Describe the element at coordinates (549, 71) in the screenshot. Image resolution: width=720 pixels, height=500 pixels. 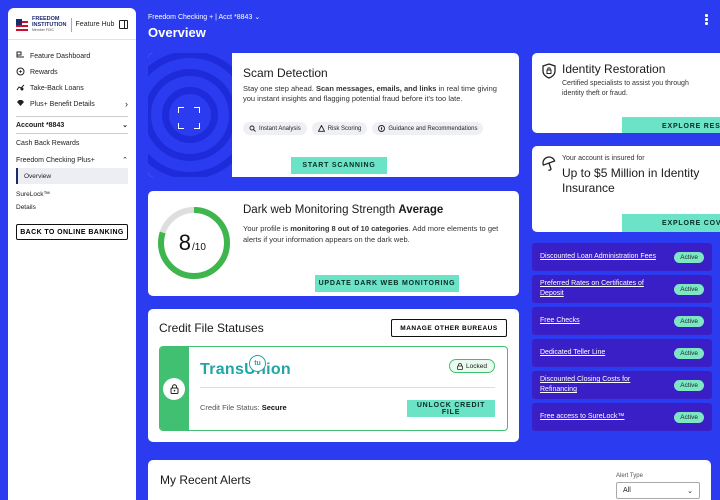
I see `shield-icon` at that location.